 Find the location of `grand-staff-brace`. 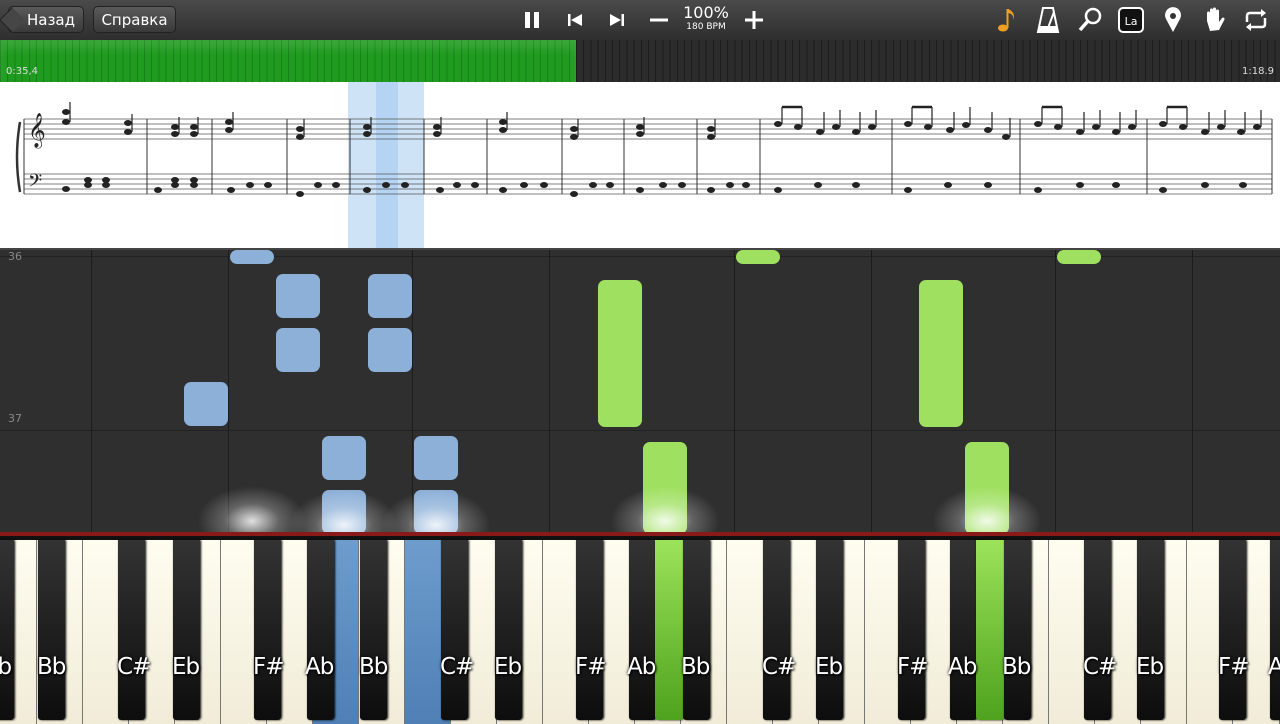

grand-staff-brace is located at coordinates (18, 157).